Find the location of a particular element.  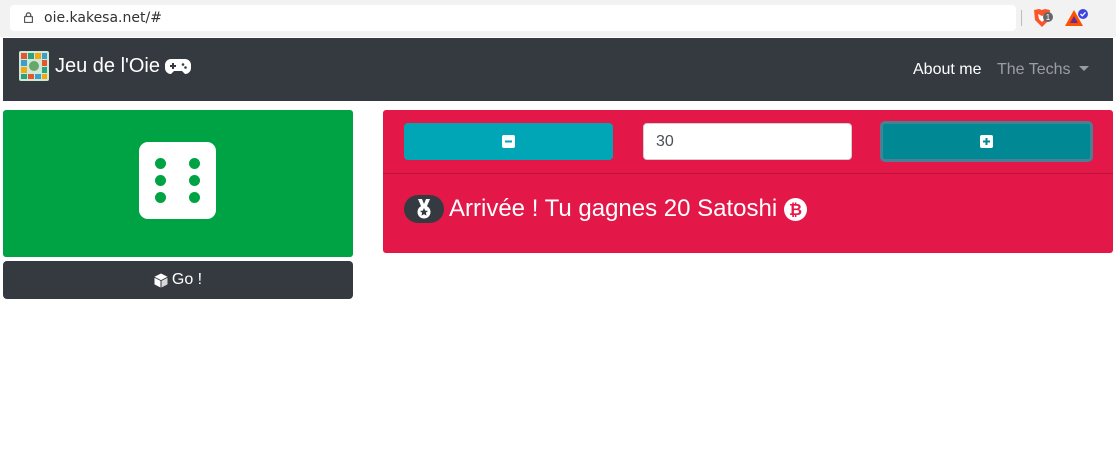

browser-toolbar: oie.kakesa.net/# 1 is located at coordinates (558, 18).